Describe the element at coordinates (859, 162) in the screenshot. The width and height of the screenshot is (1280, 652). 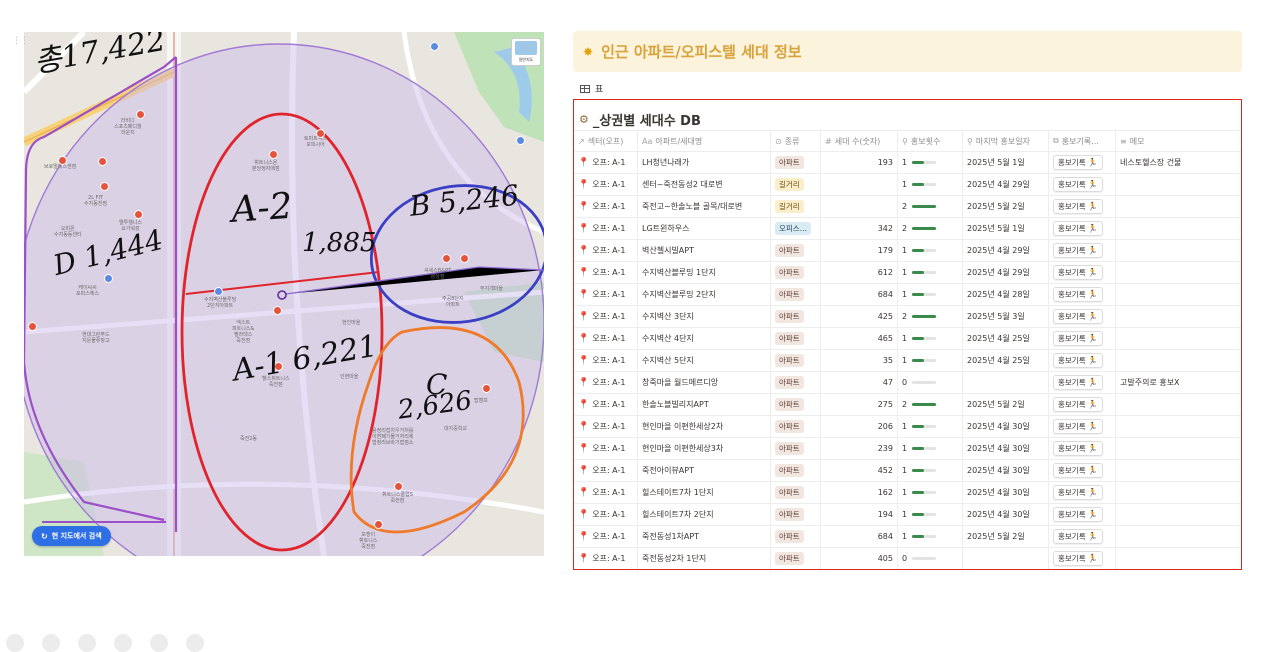
I see `households-cell: 193` at that location.